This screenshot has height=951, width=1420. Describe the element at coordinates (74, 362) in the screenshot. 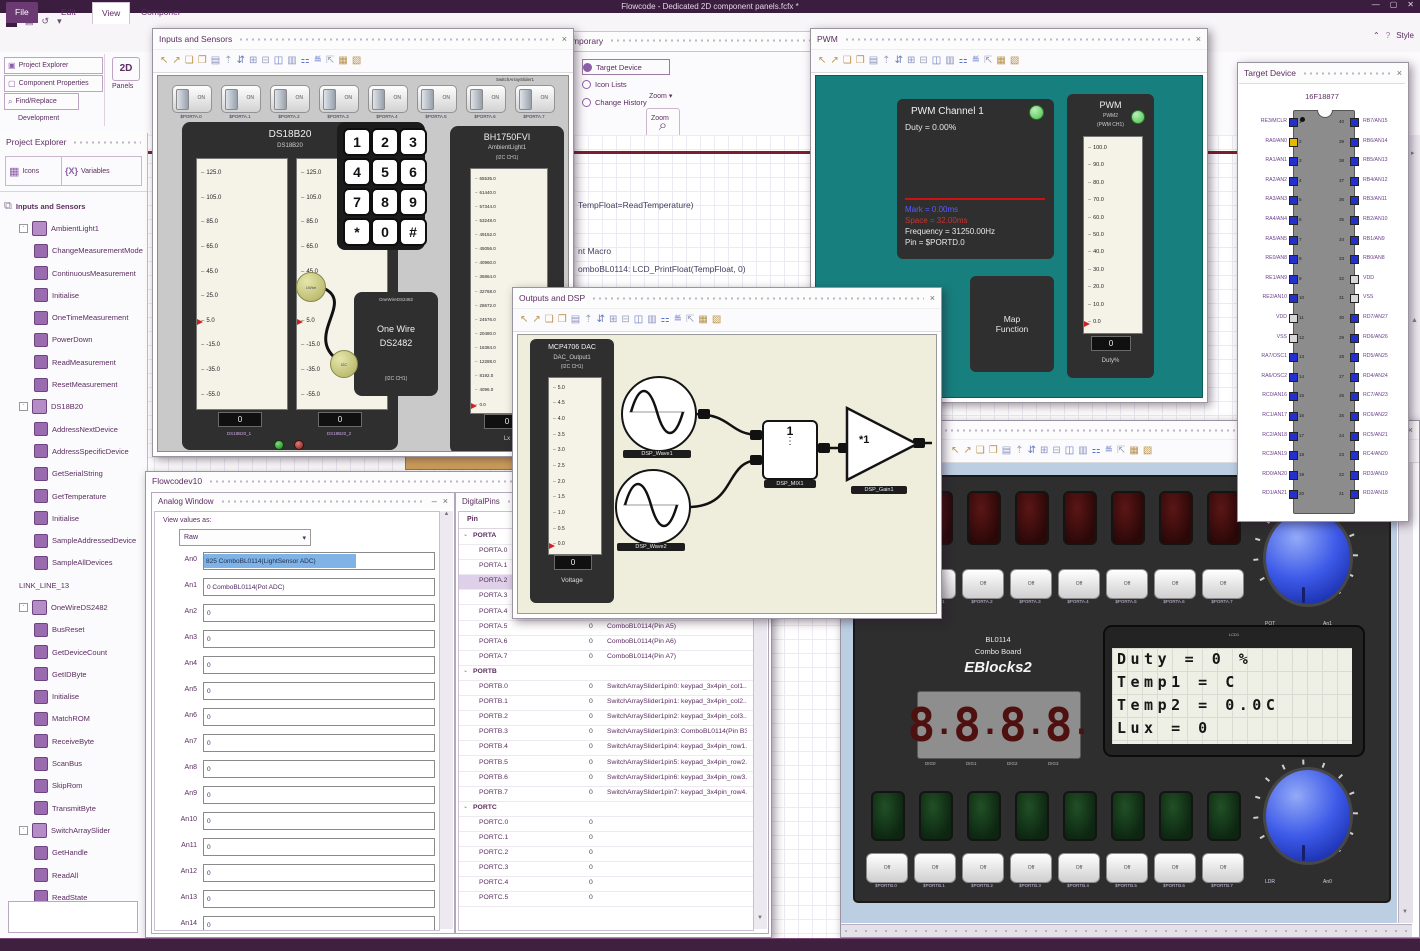

I see `tree-item: ReadMeasurement` at that location.